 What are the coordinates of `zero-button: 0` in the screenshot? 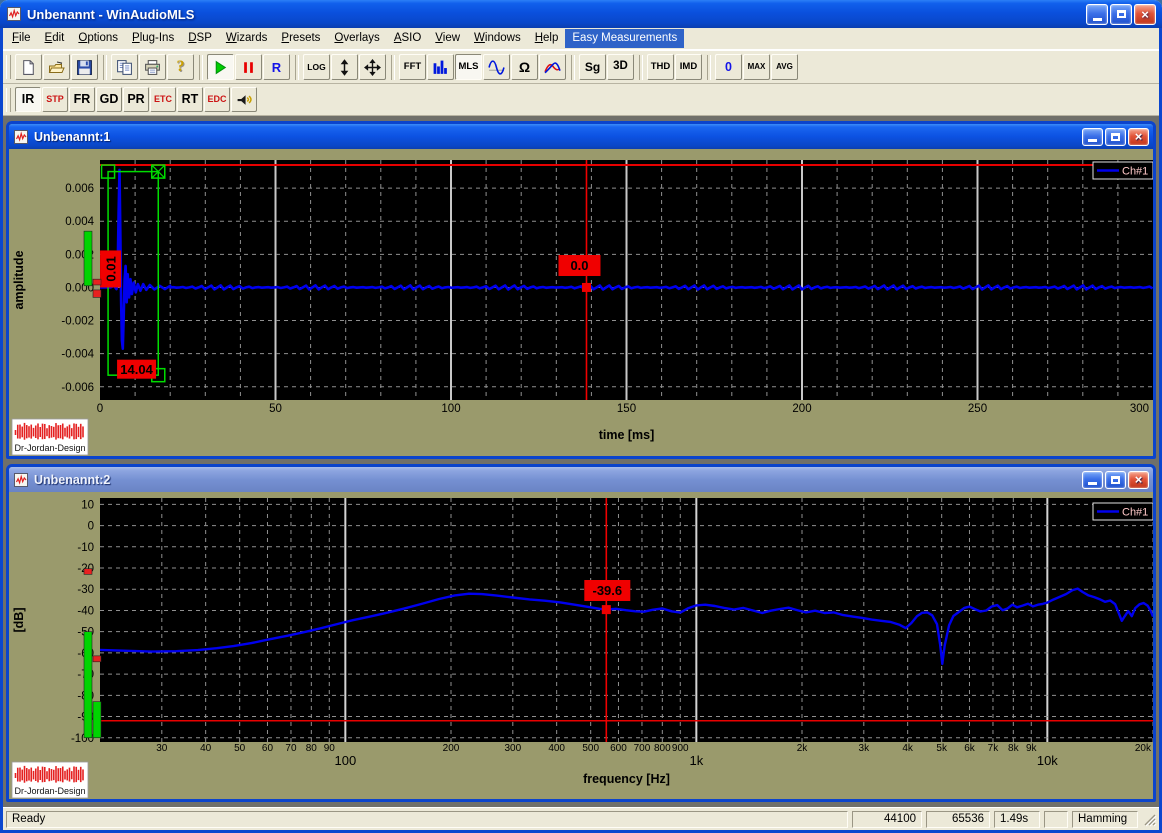 It's located at (728, 67).